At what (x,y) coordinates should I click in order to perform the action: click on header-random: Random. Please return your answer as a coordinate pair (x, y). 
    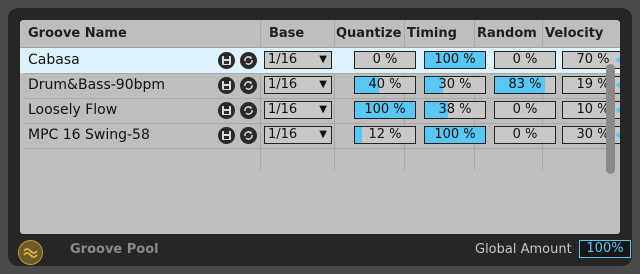
    Looking at the image, I should click on (507, 33).